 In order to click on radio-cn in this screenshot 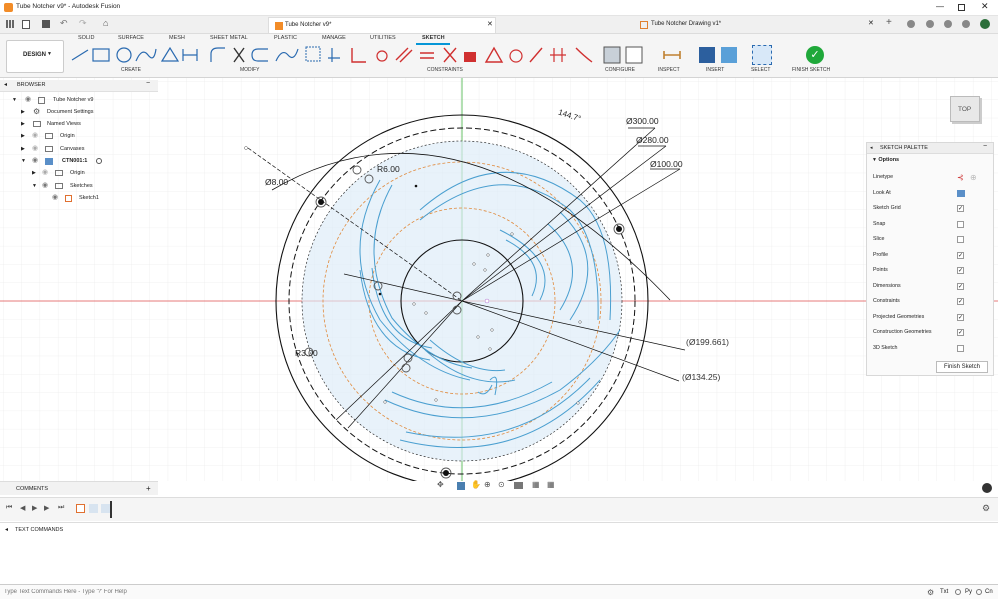, I will do `click(979, 592)`.